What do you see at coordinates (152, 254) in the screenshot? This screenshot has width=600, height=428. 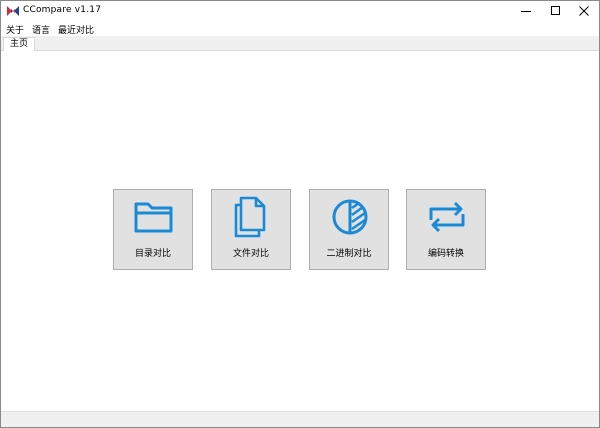 I see `directory-compare-label: 目录对比` at bounding box center [152, 254].